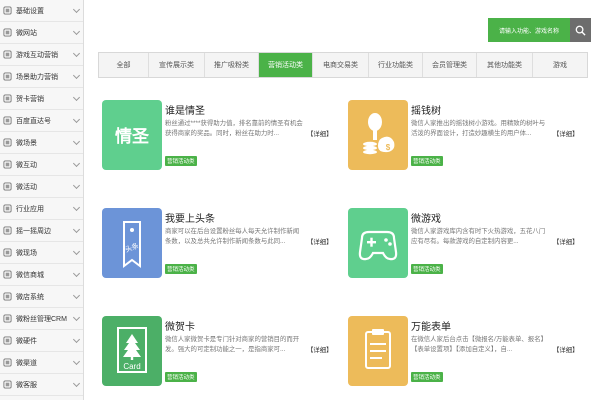 The width and height of the screenshot is (600, 400). I want to click on sidebar-item: 基础设置, so click(41, 11).